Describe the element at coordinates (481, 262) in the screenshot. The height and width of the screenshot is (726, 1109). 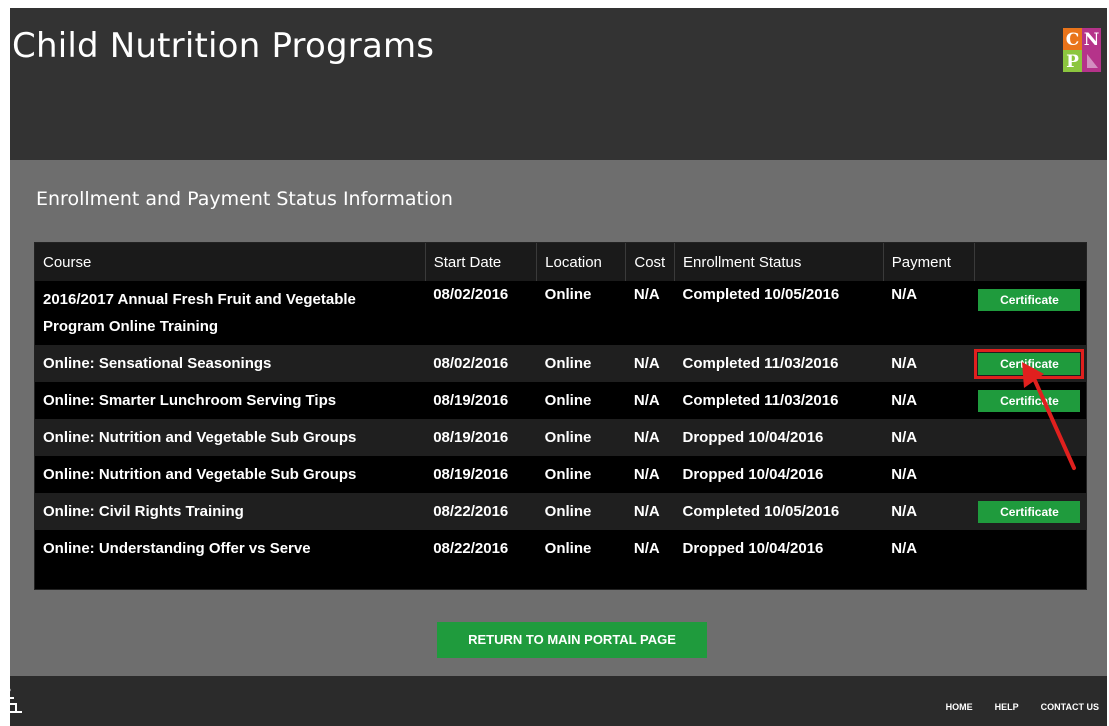
I see `column-header-start-date: Start Date` at that location.